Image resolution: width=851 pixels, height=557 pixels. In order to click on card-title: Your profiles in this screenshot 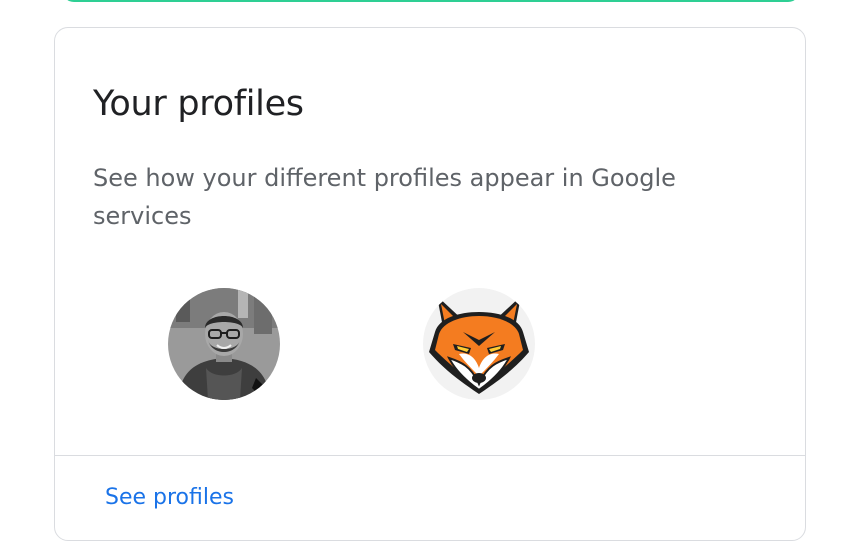, I will do `click(198, 104)`.